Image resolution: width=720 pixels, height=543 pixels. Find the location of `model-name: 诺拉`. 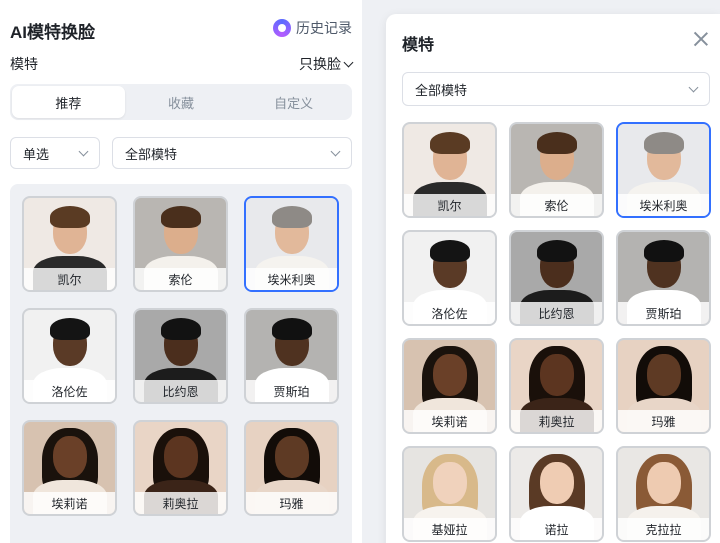

model-name: 诺拉 is located at coordinates (556, 529).